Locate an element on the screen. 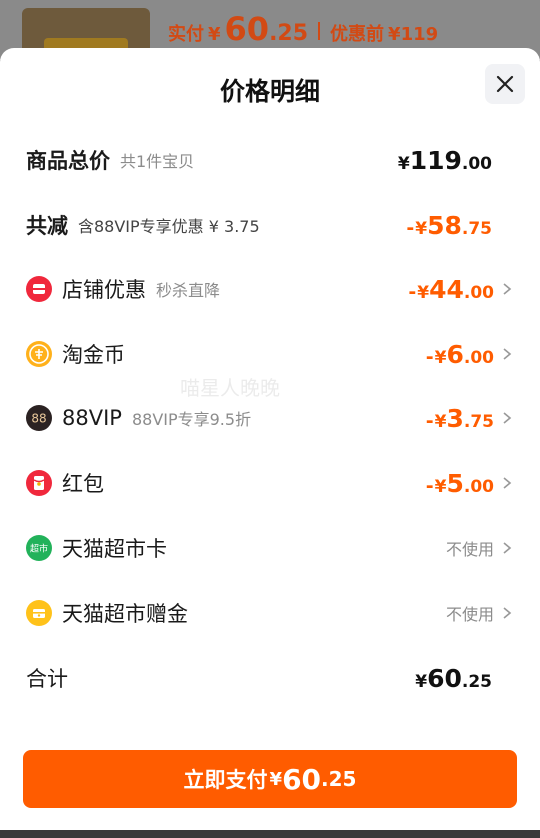 This screenshot has height=838, width=540. row-store-discount: 店铺优惠 秒杀直降 - ¥44.00 is located at coordinates (270, 289).